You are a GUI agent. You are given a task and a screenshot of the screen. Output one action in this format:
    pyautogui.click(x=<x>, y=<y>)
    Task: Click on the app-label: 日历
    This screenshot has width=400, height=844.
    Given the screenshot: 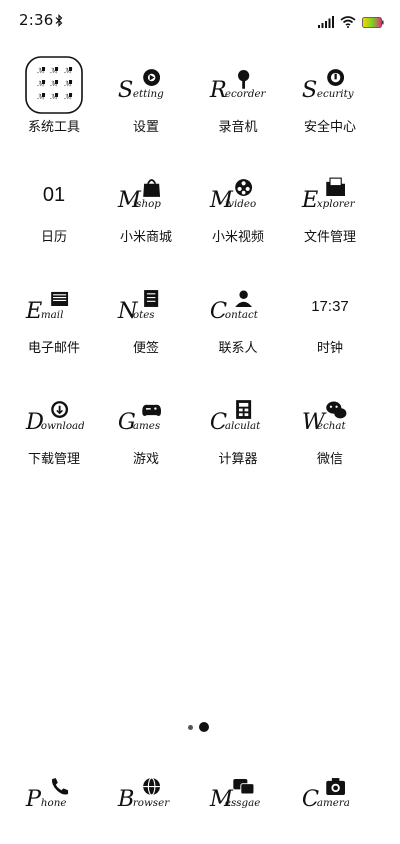 What is the action you would take?
    pyautogui.click(x=53, y=237)
    